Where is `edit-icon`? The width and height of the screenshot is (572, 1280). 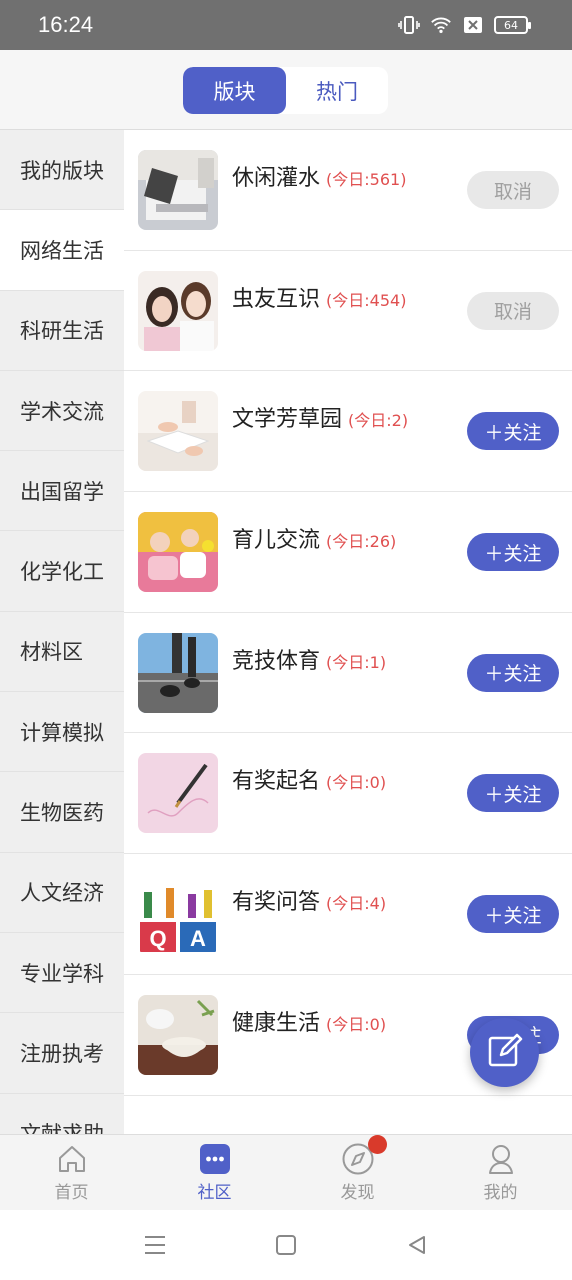 edit-icon is located at coordinates (505, 1053).